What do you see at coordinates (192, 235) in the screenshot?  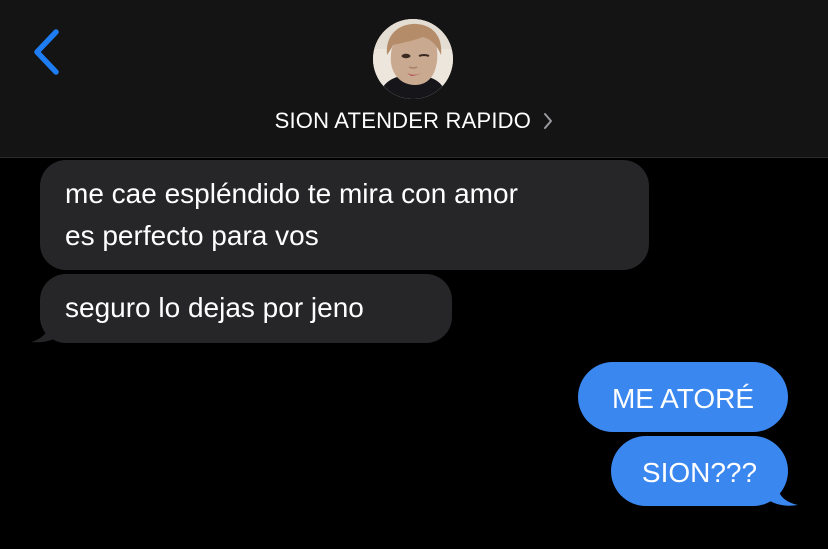 I see `message-text: es perfecto para vos` at bounding box center [192, 235].